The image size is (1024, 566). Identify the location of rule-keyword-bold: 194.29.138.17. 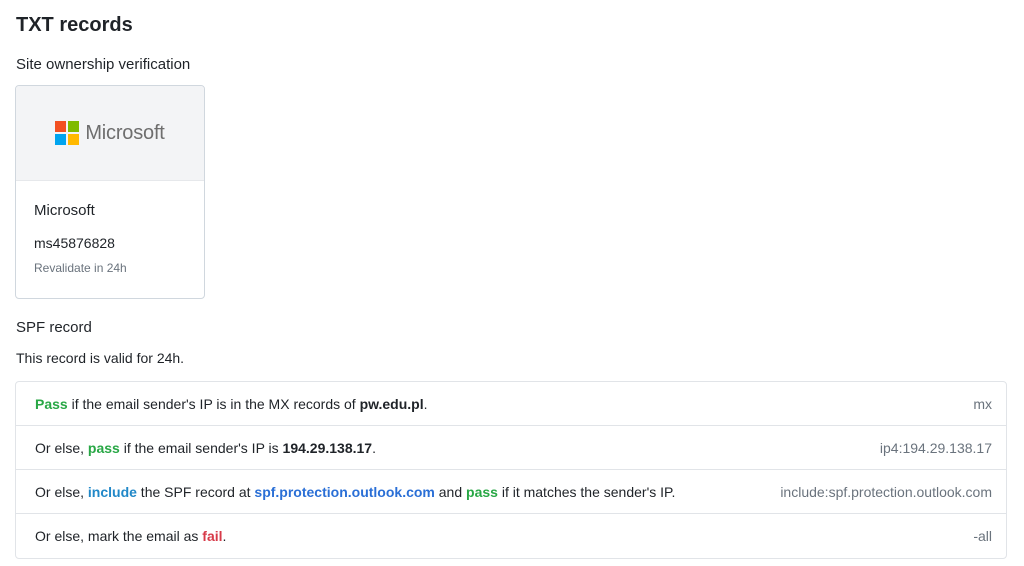
(327, 447).